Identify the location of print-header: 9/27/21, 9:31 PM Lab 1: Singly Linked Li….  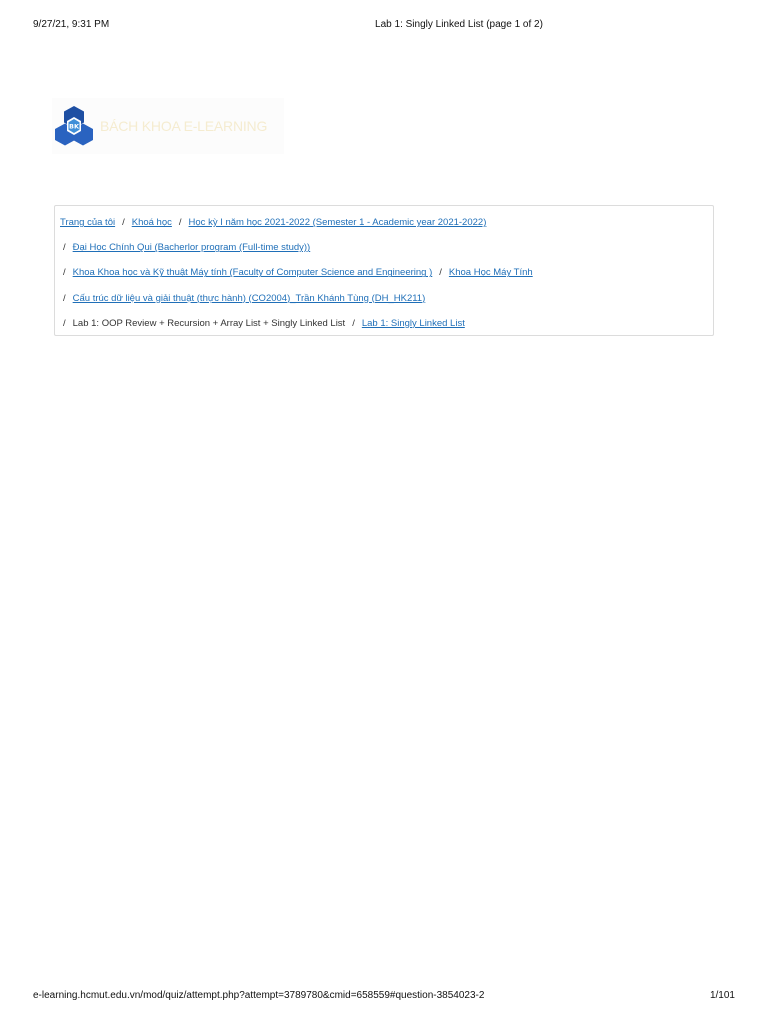
(384, 26).